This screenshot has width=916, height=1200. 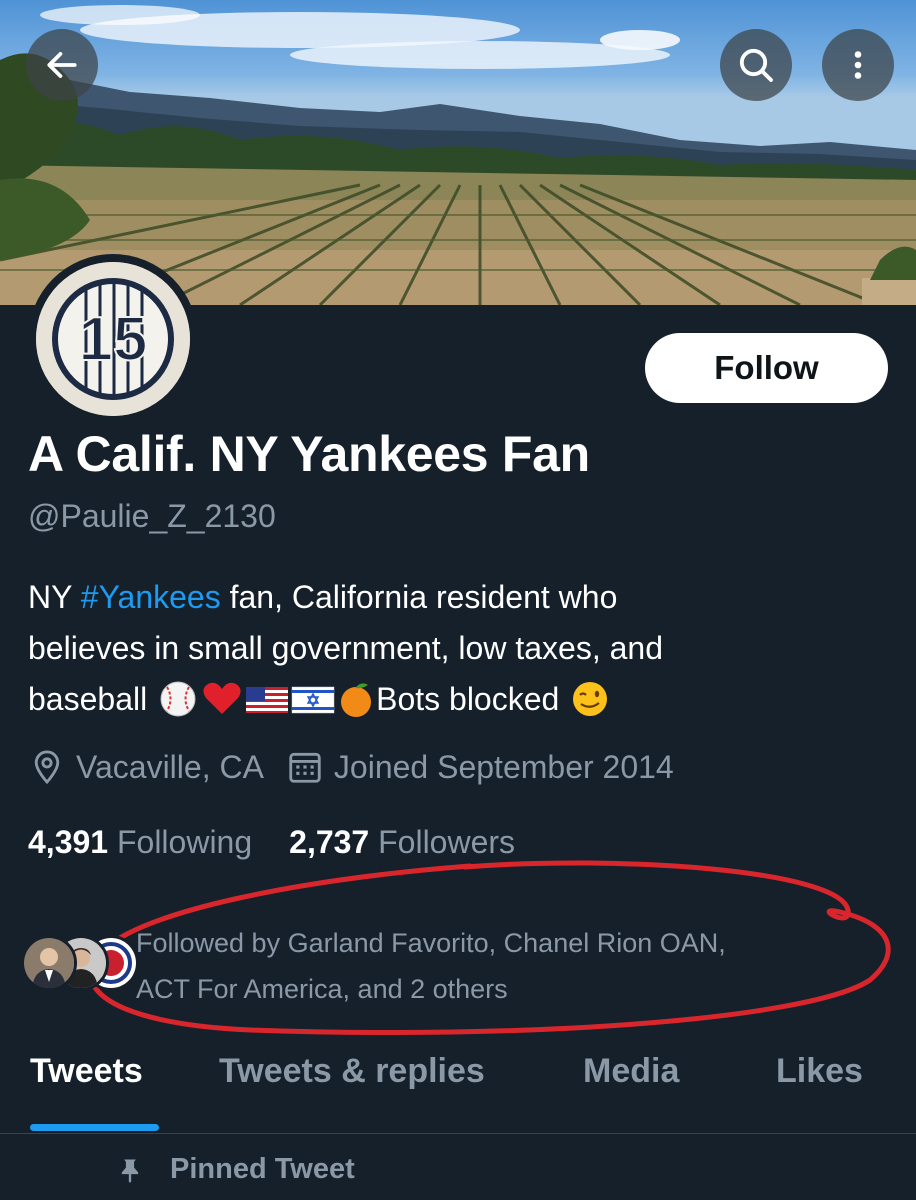 What do you see at coordinates (47, 767) in the screenshot?
I see `location-pin-icon` at bounding box center [47, 767].